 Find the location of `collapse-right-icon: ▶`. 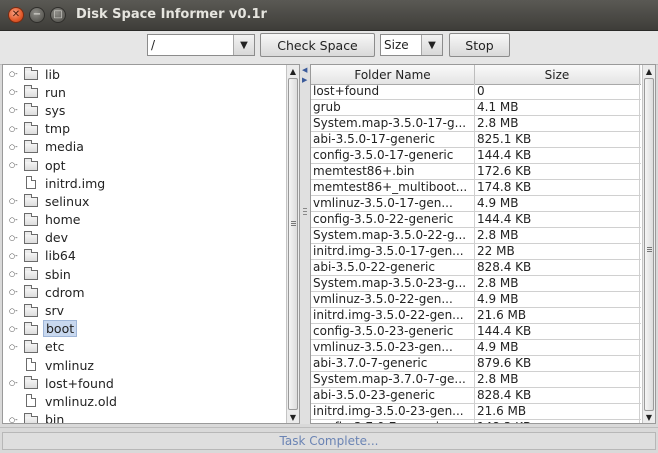

collapse-right-icon: ▶ is located at coordinates (304, 80).